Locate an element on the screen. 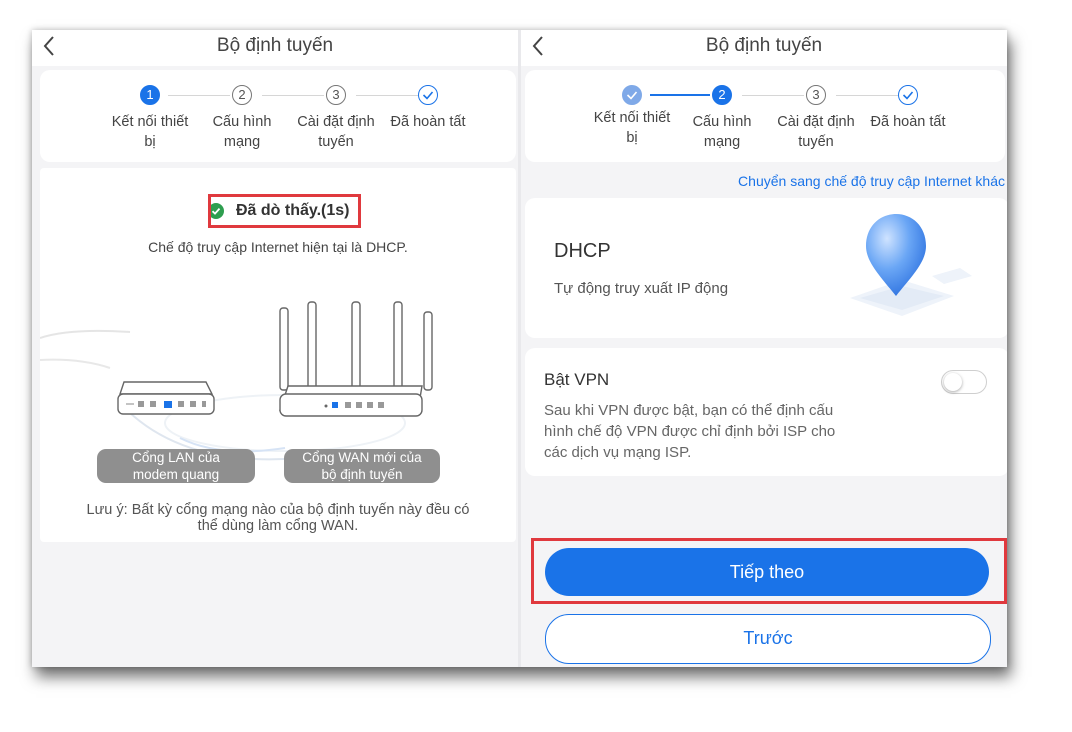  dhcp-card: DHCP Tự động truy xuất IP động is located at coordinates (766, 268).